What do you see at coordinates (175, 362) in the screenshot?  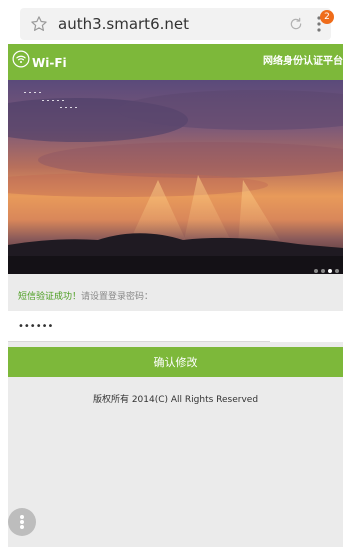 I see `confirm-change-button: 确认修改` at bounding box center [175, 362].